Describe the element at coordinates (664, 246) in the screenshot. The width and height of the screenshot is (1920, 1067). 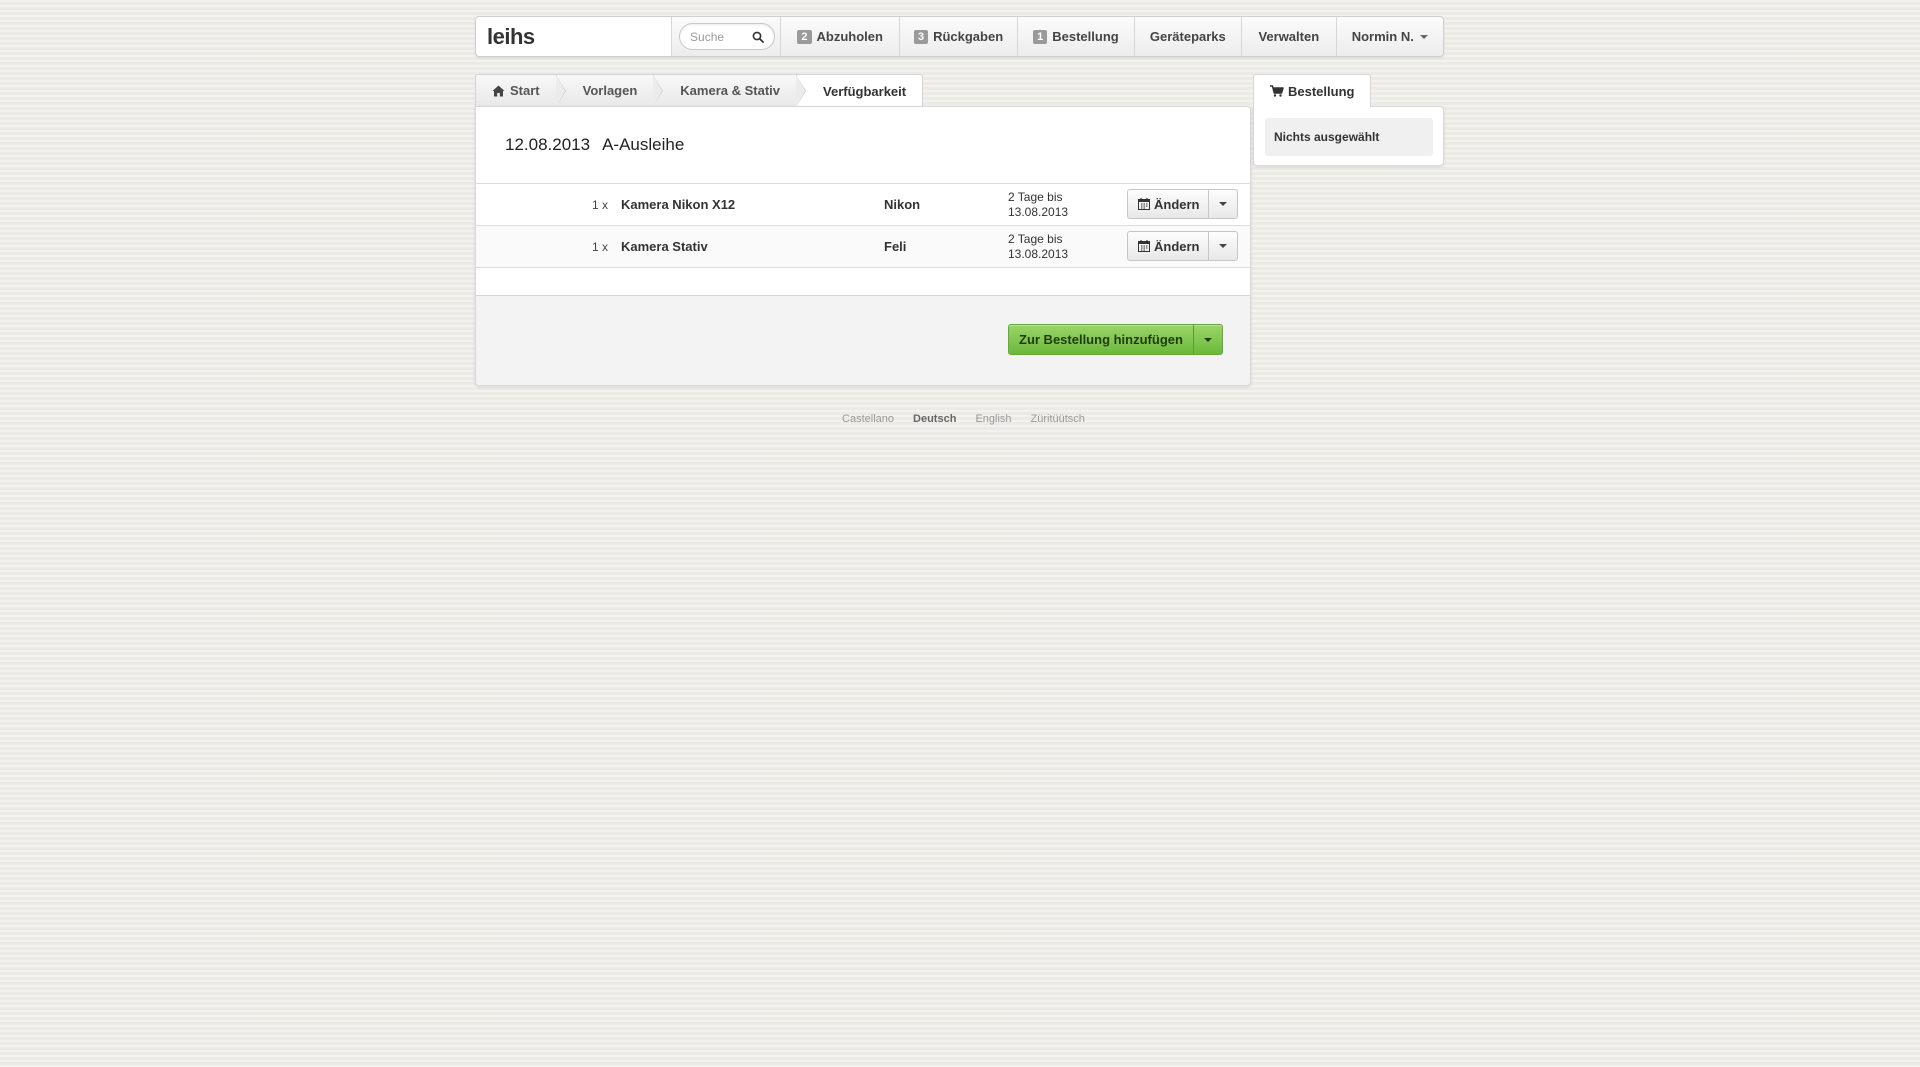
I see `item-name: Kamera Stativ` at that location.